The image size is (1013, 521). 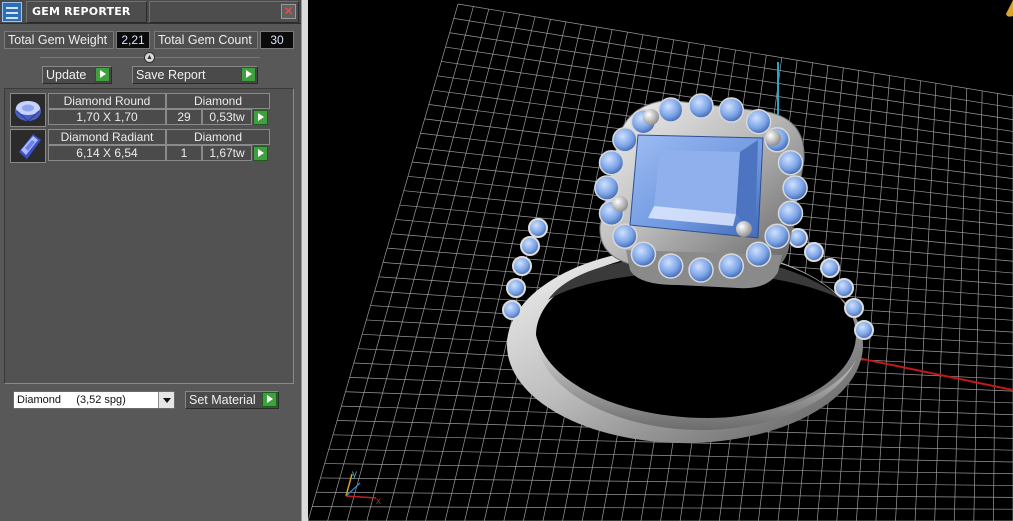 I want to click on gem-size: 1,70 X 1,70, so click(x=107, y=117).